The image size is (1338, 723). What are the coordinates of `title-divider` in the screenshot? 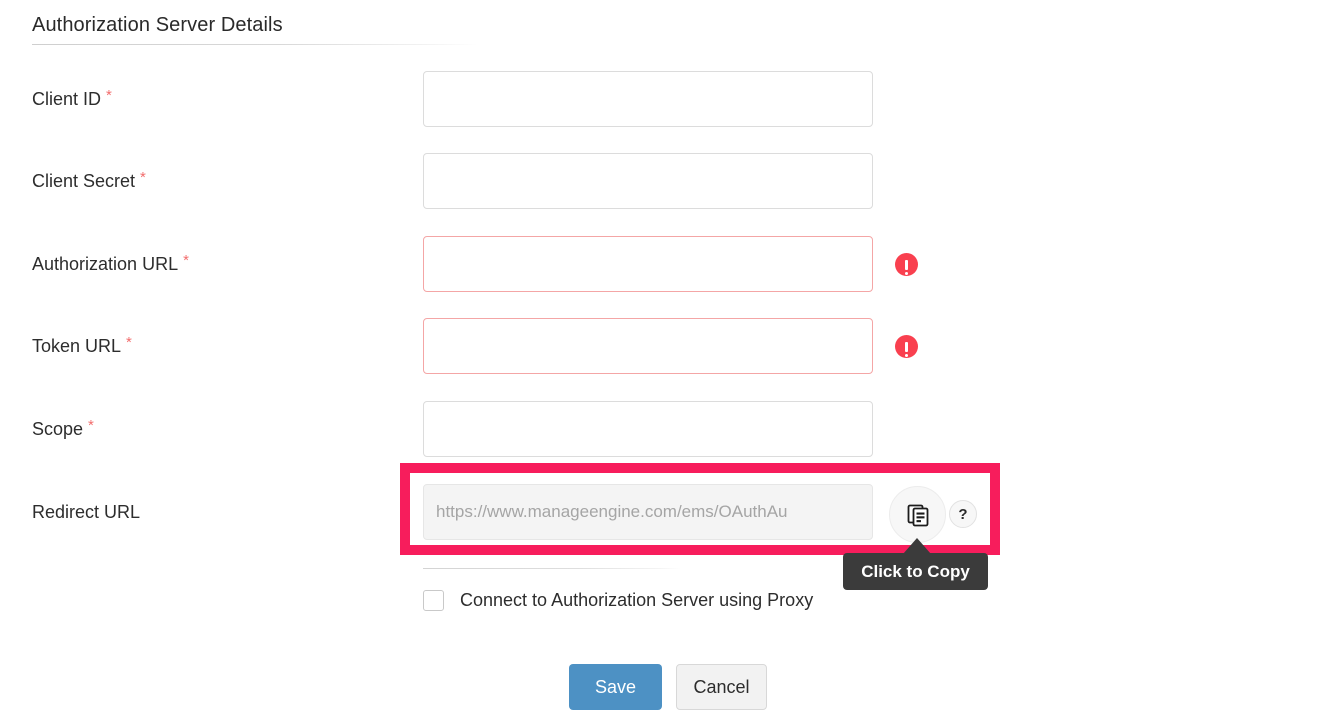 It's located at (255, 44).